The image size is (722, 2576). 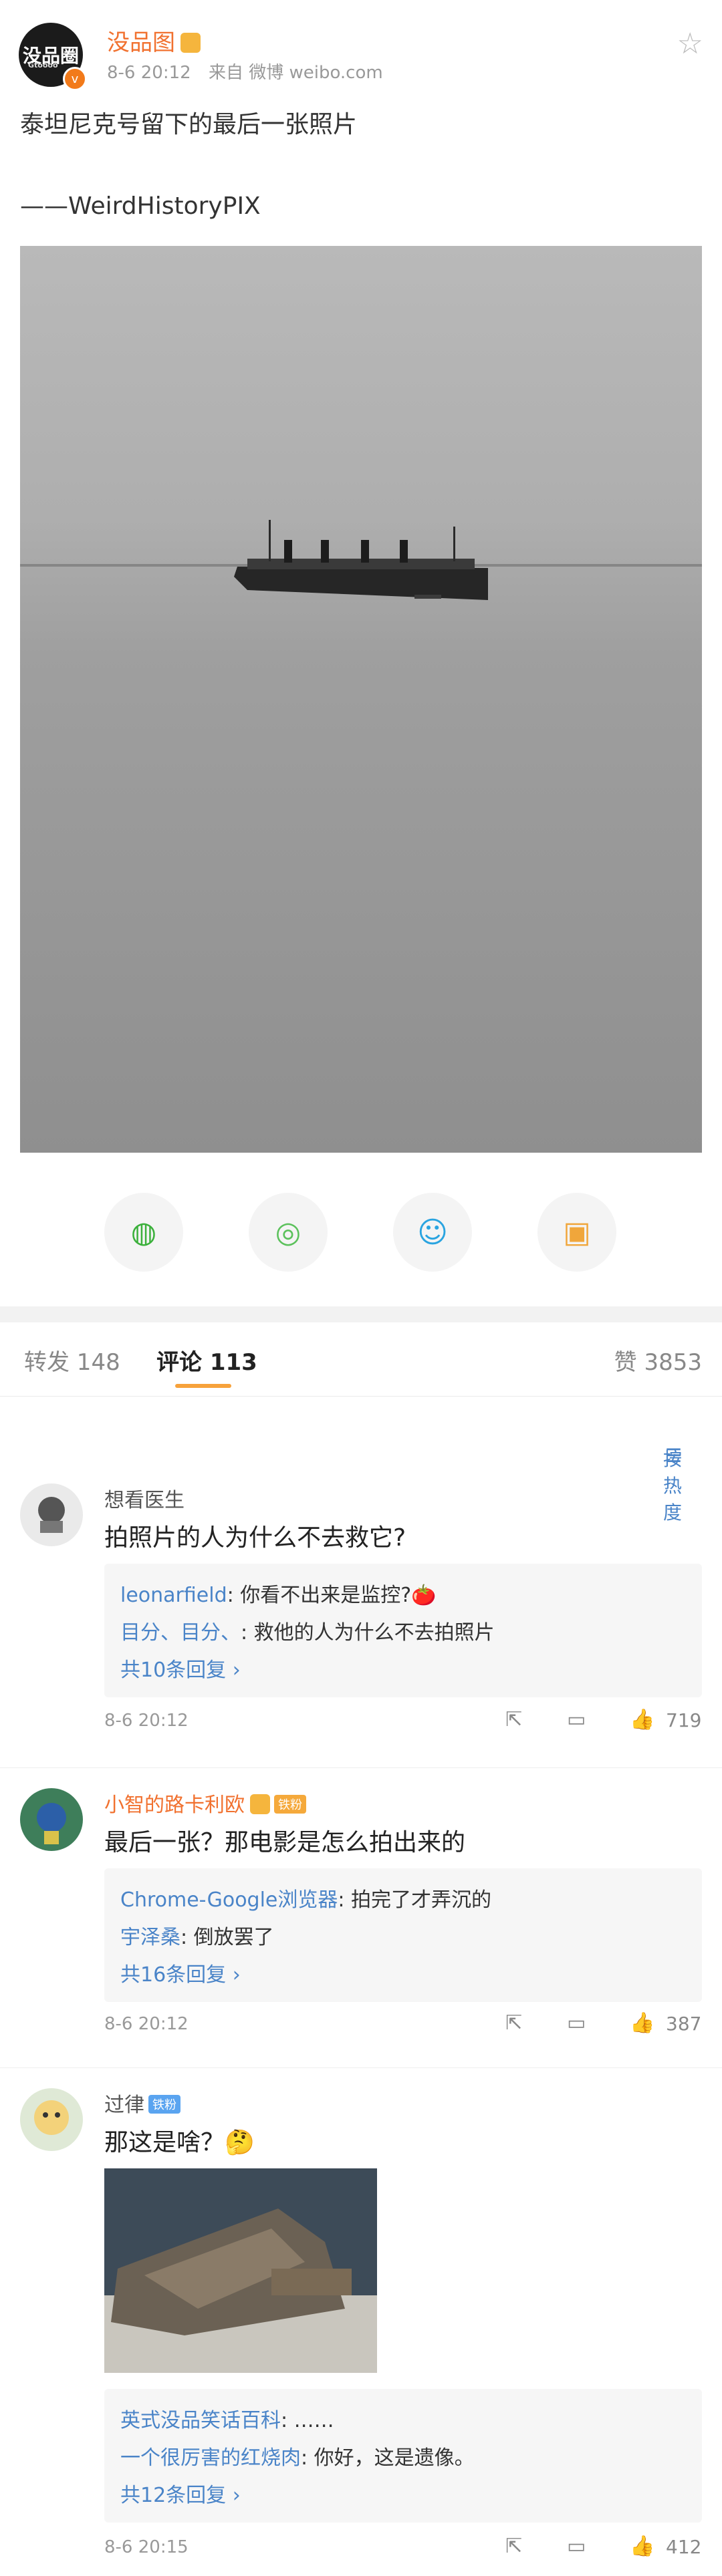 I want to click on post-text-line-2: ——WeirdHistoryPIX, so click(x=140, y=206).